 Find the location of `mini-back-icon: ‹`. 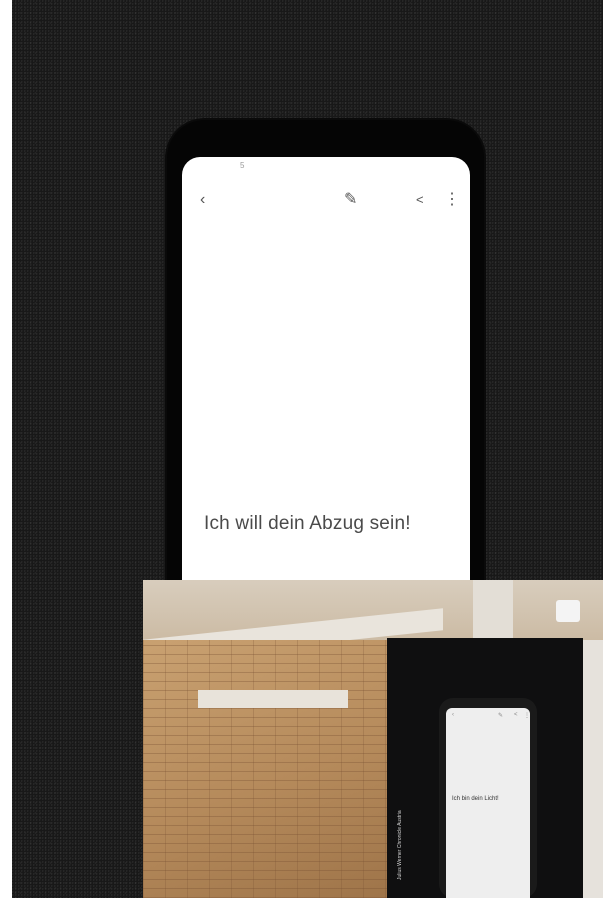

mini-back-icon: ‹ is located at coordinates (453, 715).